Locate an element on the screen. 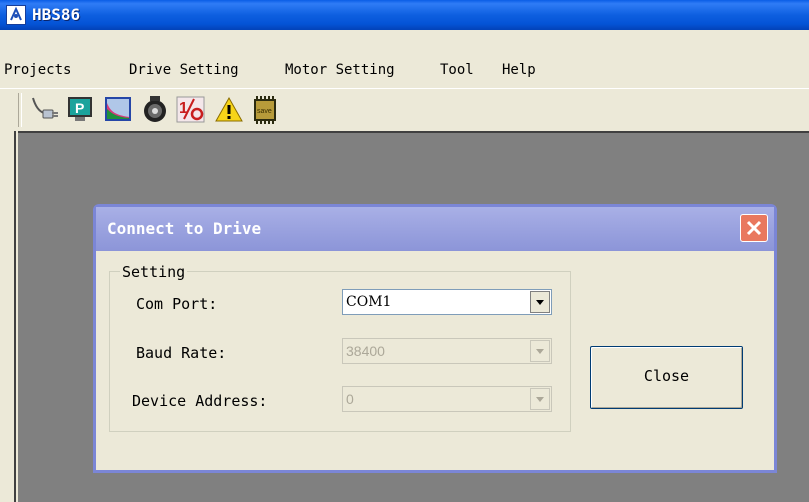  menu-help: Help is located at coordinates (519, 70).